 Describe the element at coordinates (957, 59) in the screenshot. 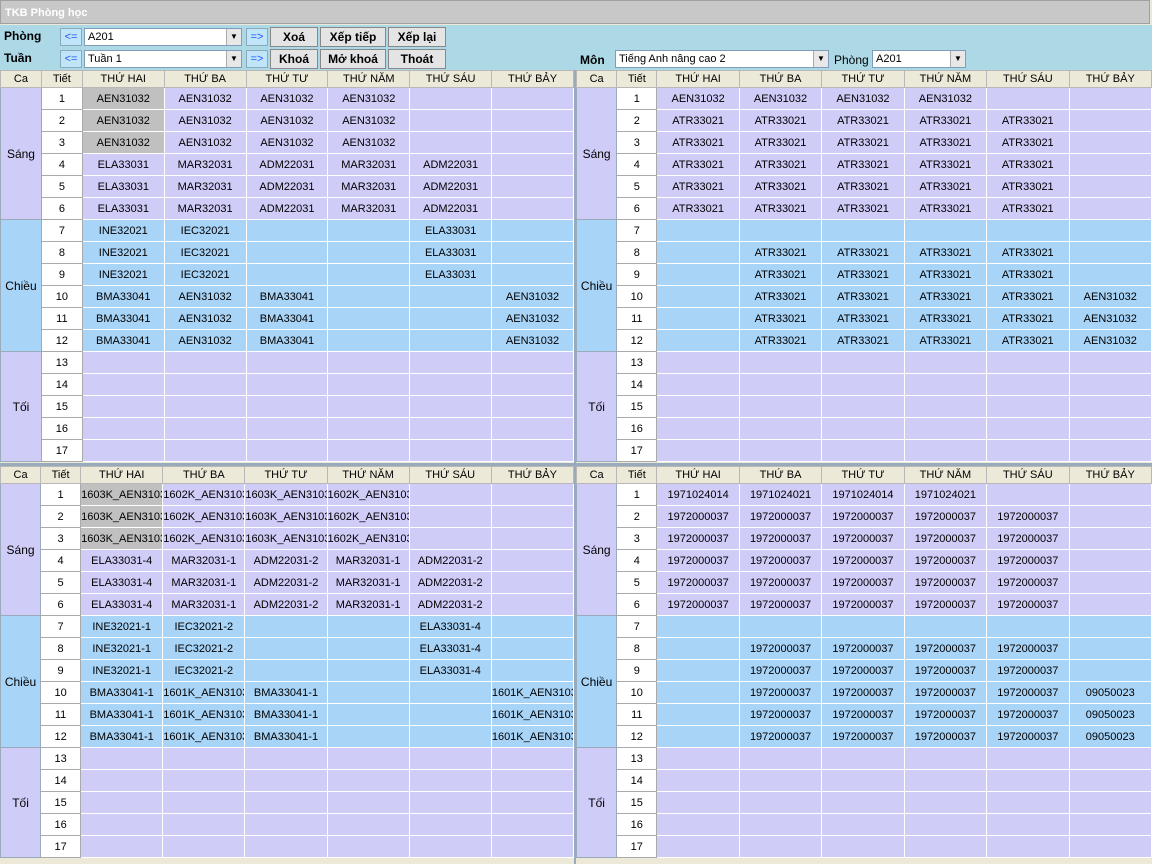

I see `chevron-down-icon: ▼` at that location.